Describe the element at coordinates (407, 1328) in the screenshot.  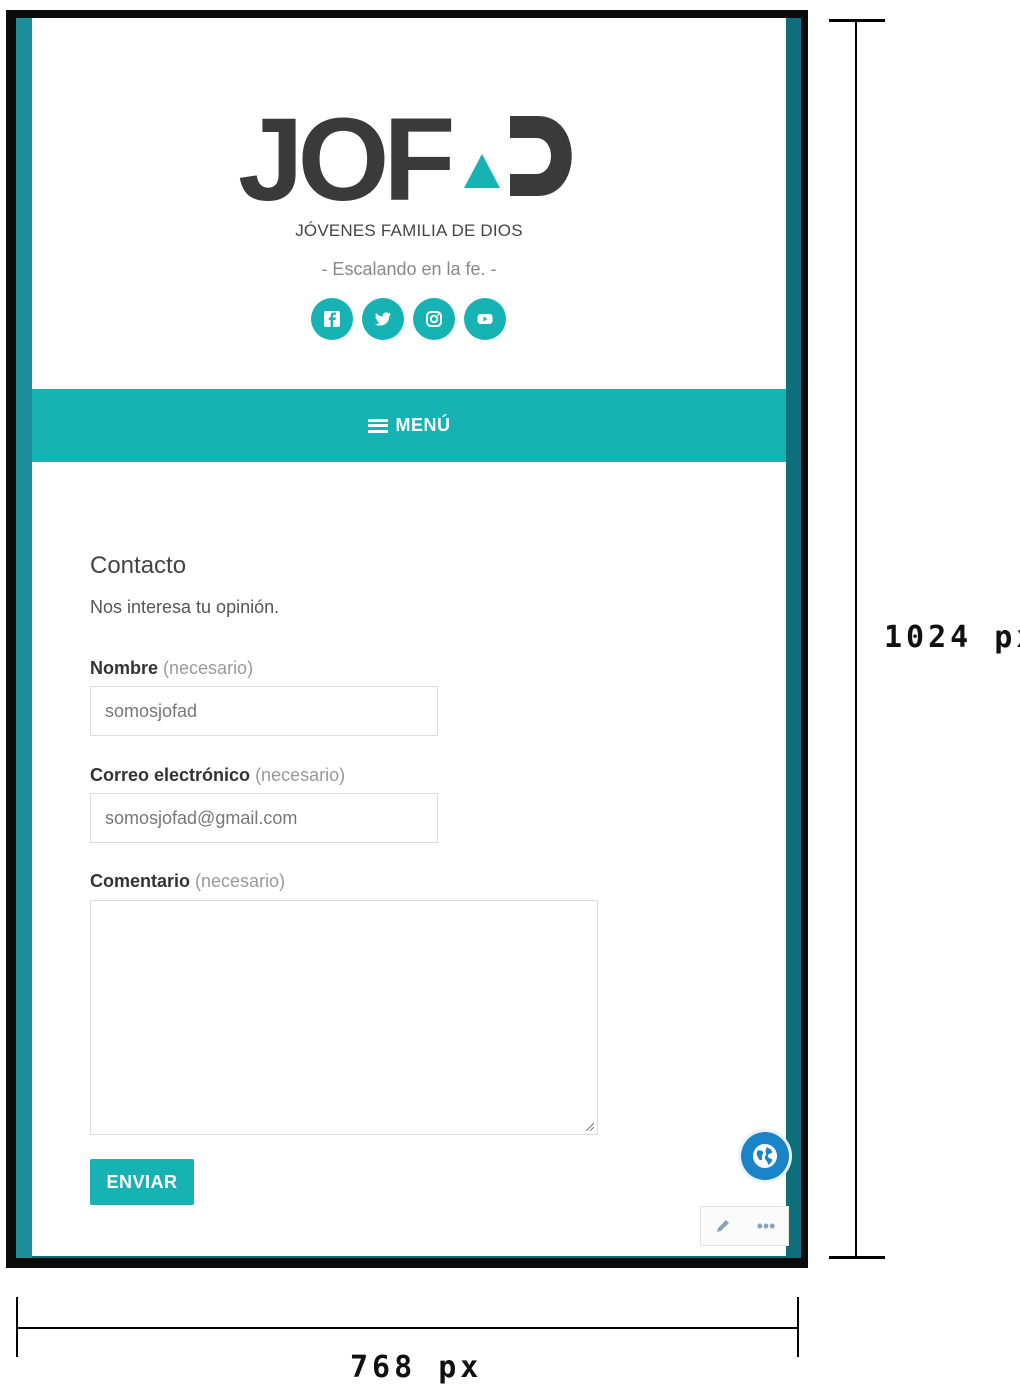
I see `width-dimension-line` at that location.